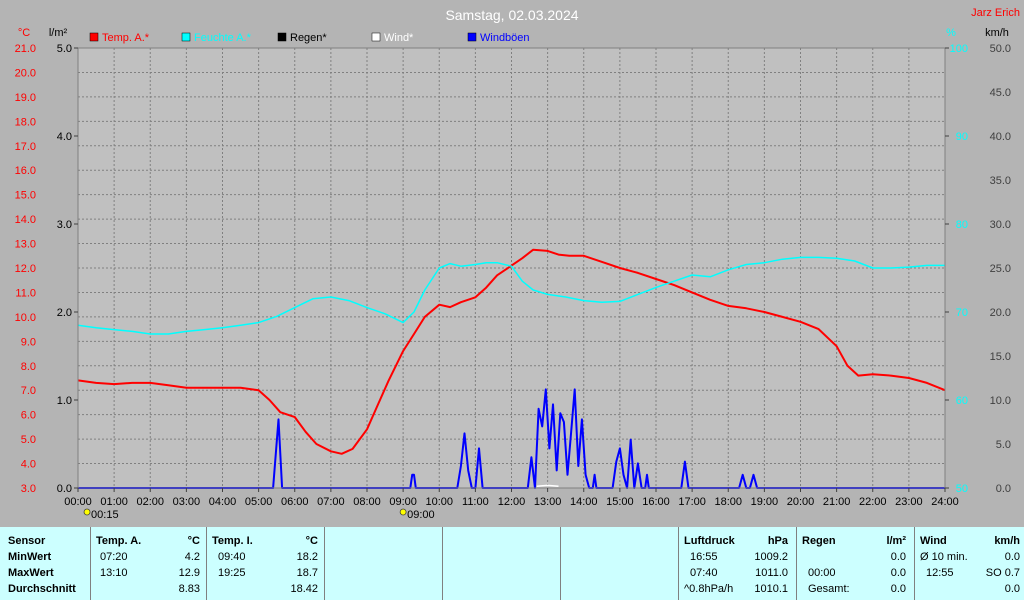 The width and height of the screenshot is (1024, 600). Describe the element at coordinates (259, 502) in the screenshot. I see `x-tick-label: 05:00` at that location.